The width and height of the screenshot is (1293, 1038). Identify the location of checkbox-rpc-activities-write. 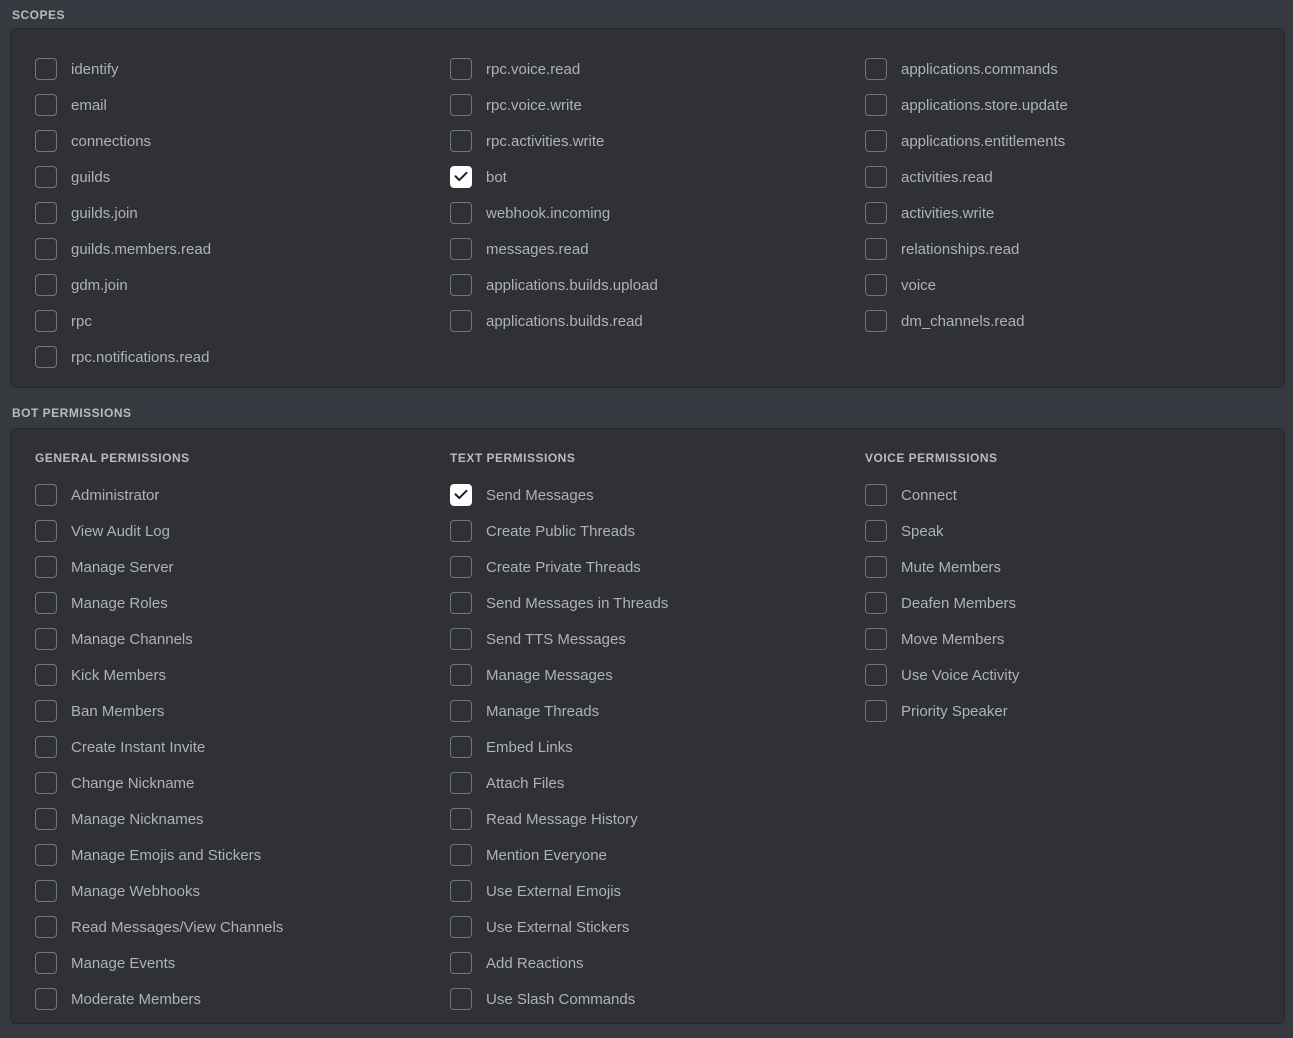
(461, 141).